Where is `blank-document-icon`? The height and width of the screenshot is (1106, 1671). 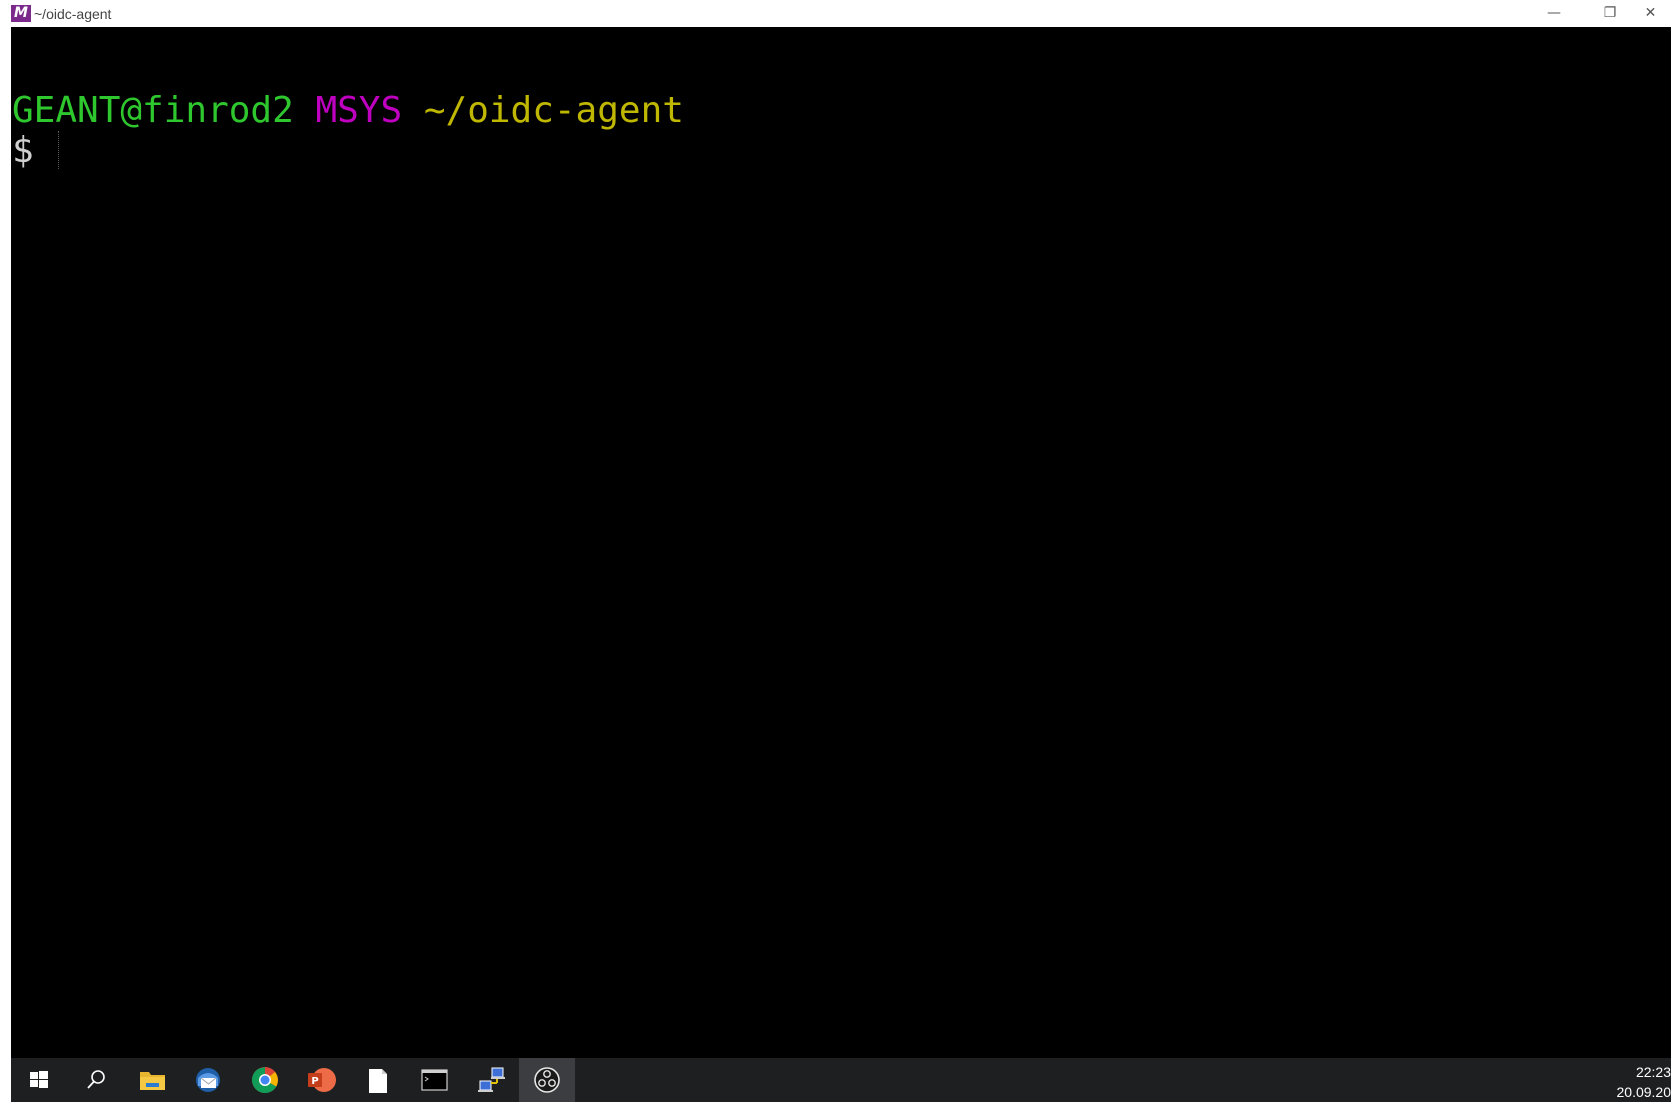
blank-document-icon is located at coordinates (378, 1080).